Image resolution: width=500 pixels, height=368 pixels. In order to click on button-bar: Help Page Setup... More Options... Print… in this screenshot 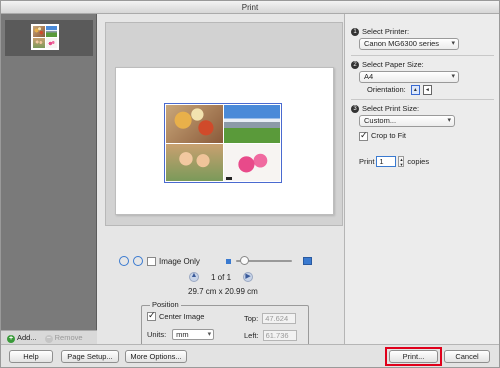, I will do `click(250, 355)`.